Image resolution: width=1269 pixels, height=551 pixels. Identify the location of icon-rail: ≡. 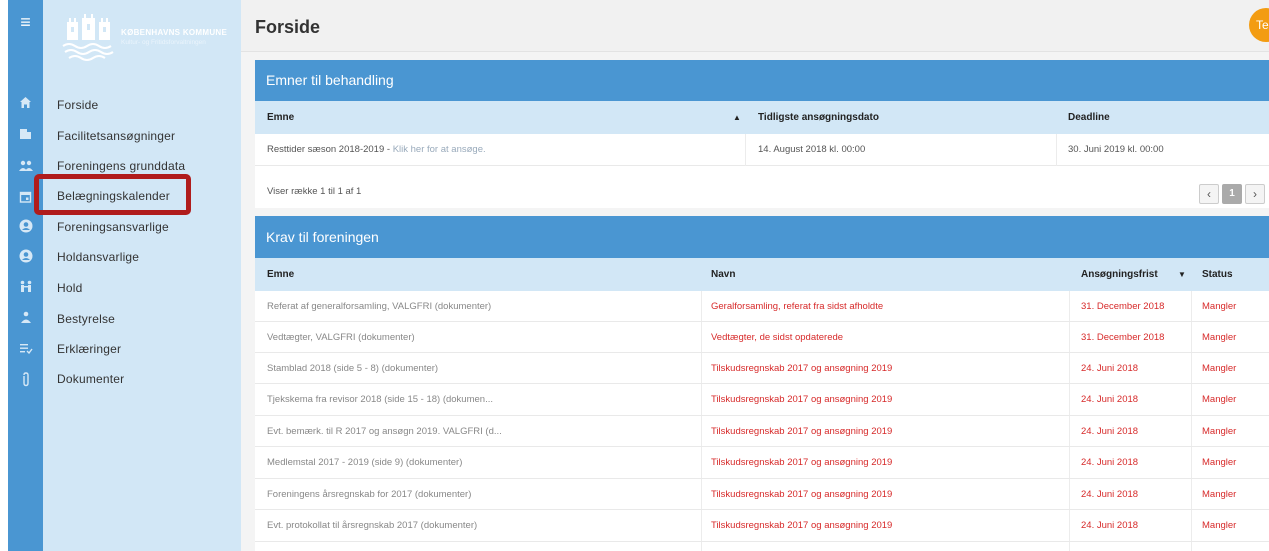
(25, 275).